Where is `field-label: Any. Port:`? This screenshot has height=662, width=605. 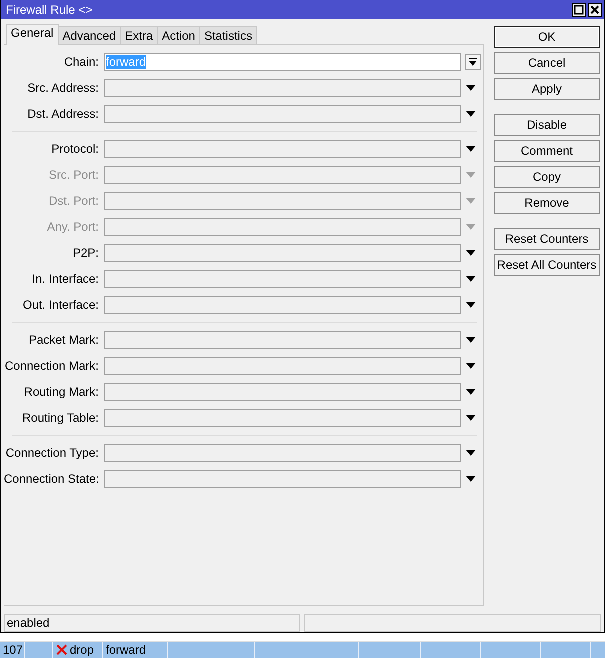 field-label: Any. Port: is located at coordinates (72, 227).